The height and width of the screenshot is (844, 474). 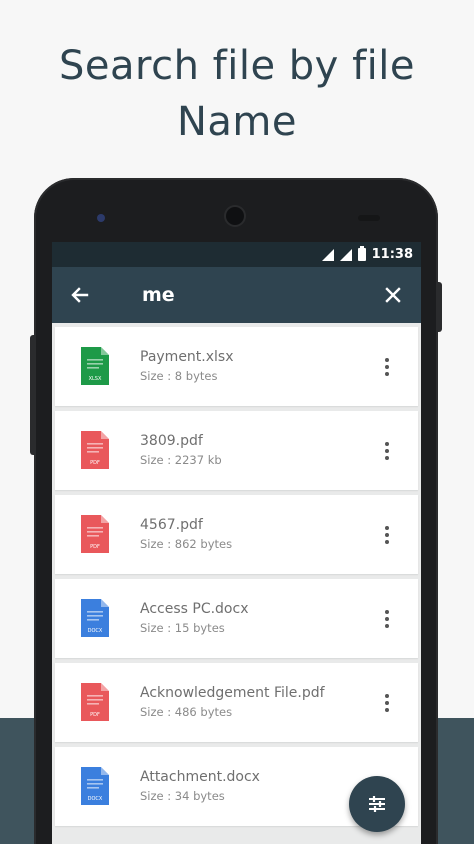 I want to click on search-app-bar: me, so click(x=236, y=295).